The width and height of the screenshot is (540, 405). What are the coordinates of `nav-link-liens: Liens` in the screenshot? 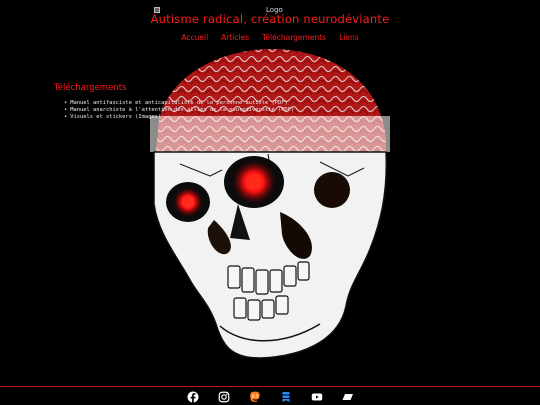 It's located at (349, 37).